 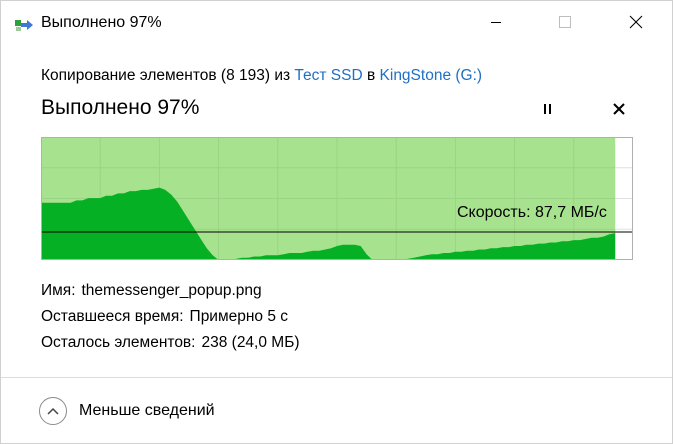 What do you see at coordinates (168, 75) in the screenshot?
I see `copy-prefix-text: Копирование элементов (8 193) из` at bounding box center [168, 75].